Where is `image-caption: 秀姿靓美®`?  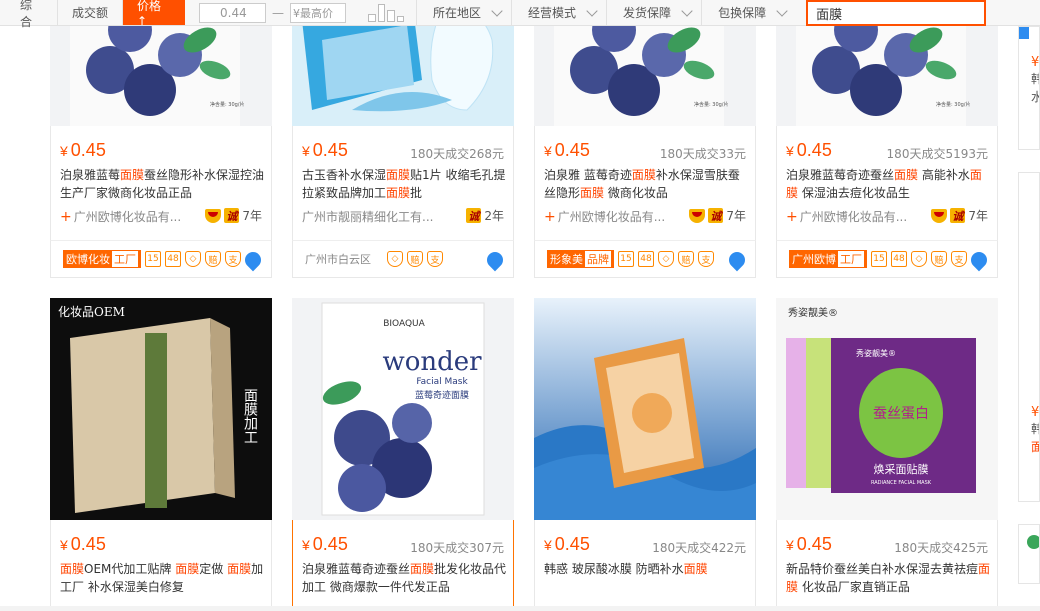 image-caption: 秀姿靓美® is located at coordinates (813, 312).